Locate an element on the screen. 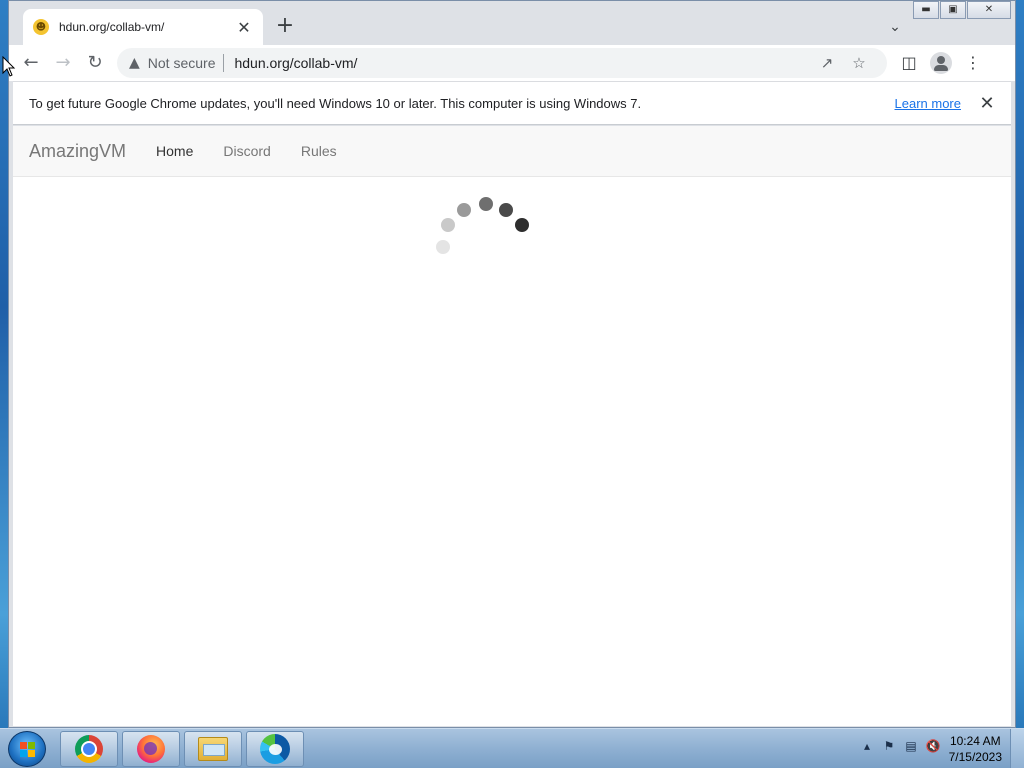 Image resolution: width=1024 pixels, height=768 pixels. windows-logo-icon is located at coordinates (28, 750).